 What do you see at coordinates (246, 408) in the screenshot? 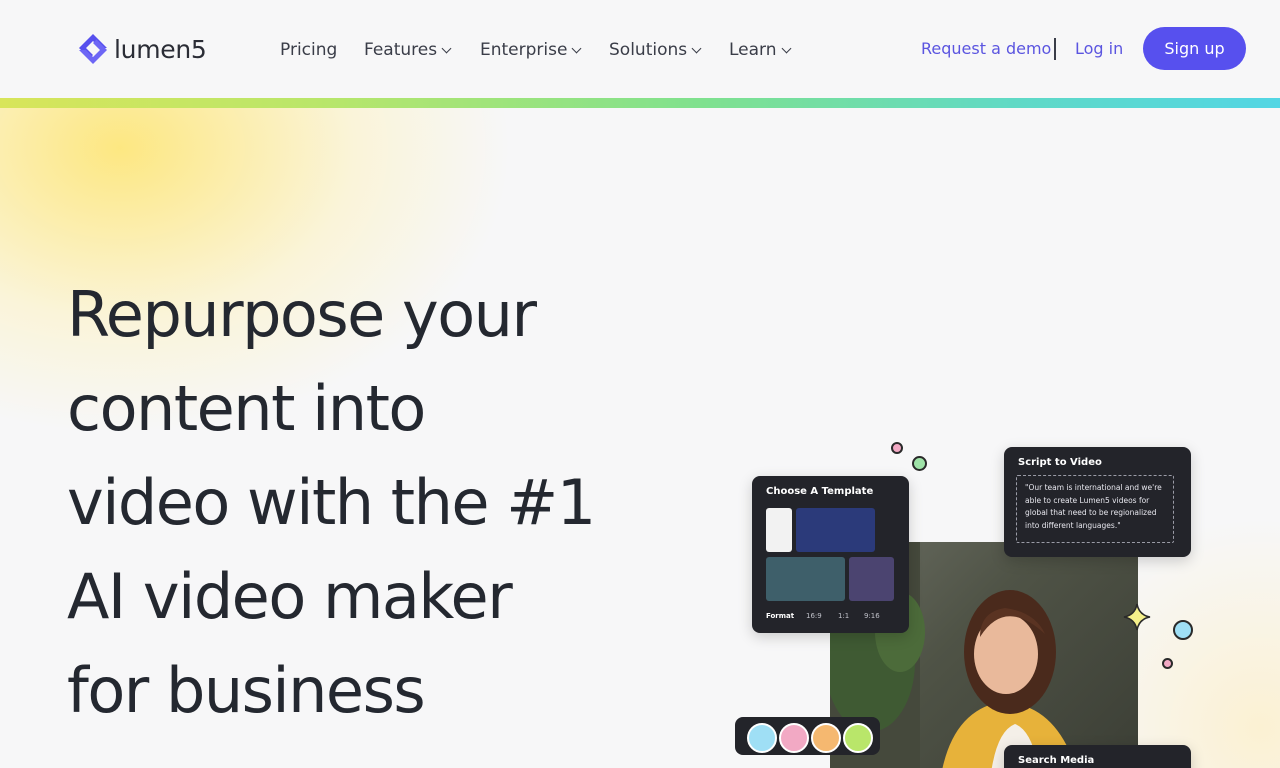
I see `headline-line: content into` at bounding box center [246, 408].